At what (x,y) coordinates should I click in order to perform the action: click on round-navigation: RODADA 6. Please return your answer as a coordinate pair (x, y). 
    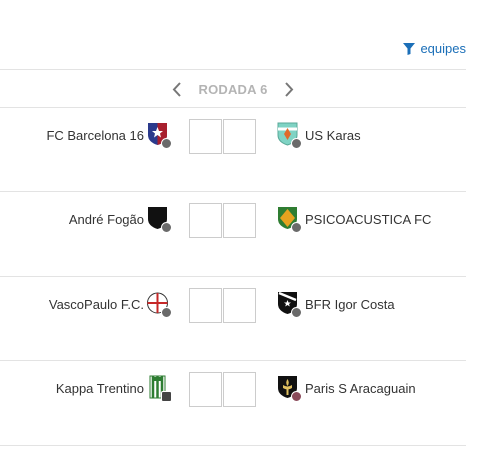
    Looking at the image, I should click on (233, 89).